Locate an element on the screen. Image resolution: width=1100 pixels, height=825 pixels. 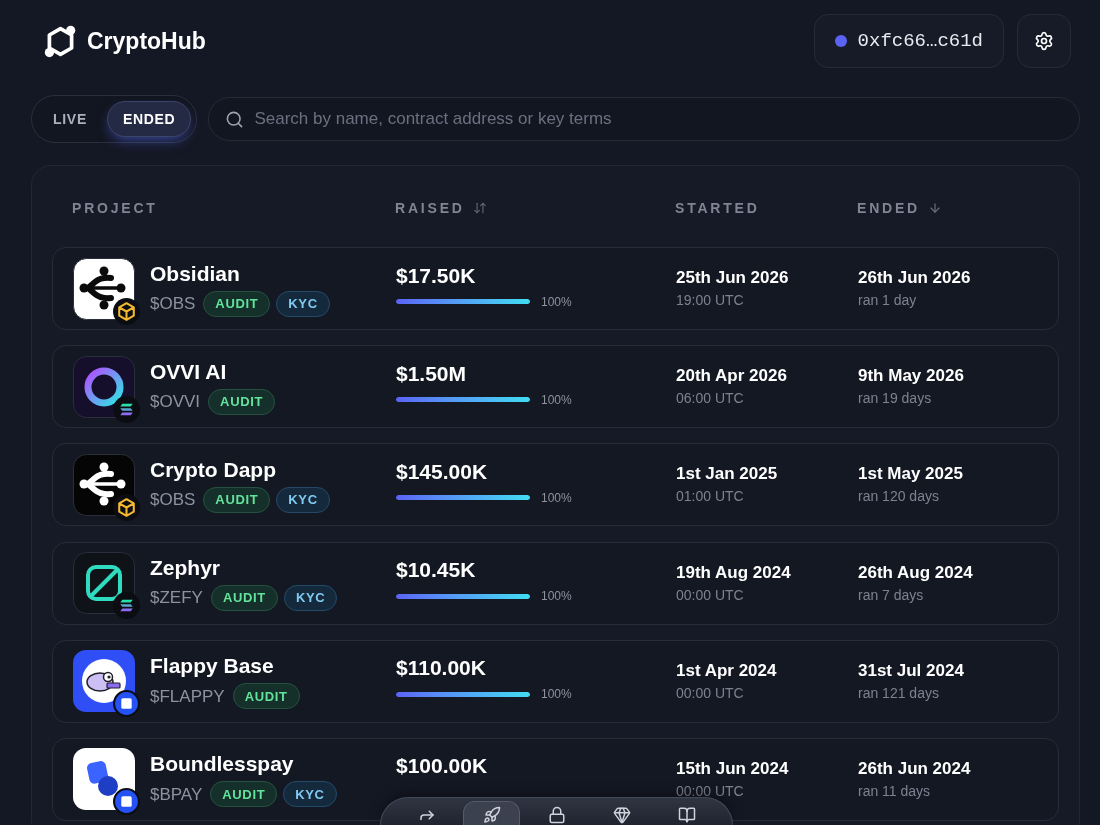
settings-icon is located at coordinates (1044, 41).